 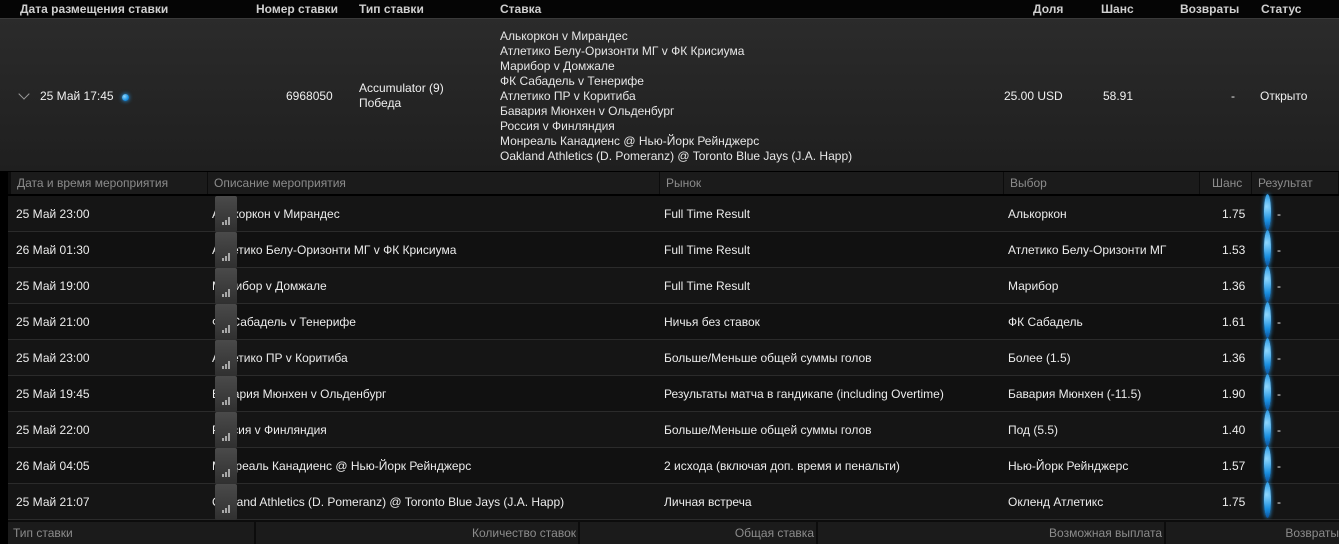 What do you see at coordinates (1045, 322) in the screenshot?
I see `leg-selection: ФК Сабадель` at bounding box center [1045, 322].